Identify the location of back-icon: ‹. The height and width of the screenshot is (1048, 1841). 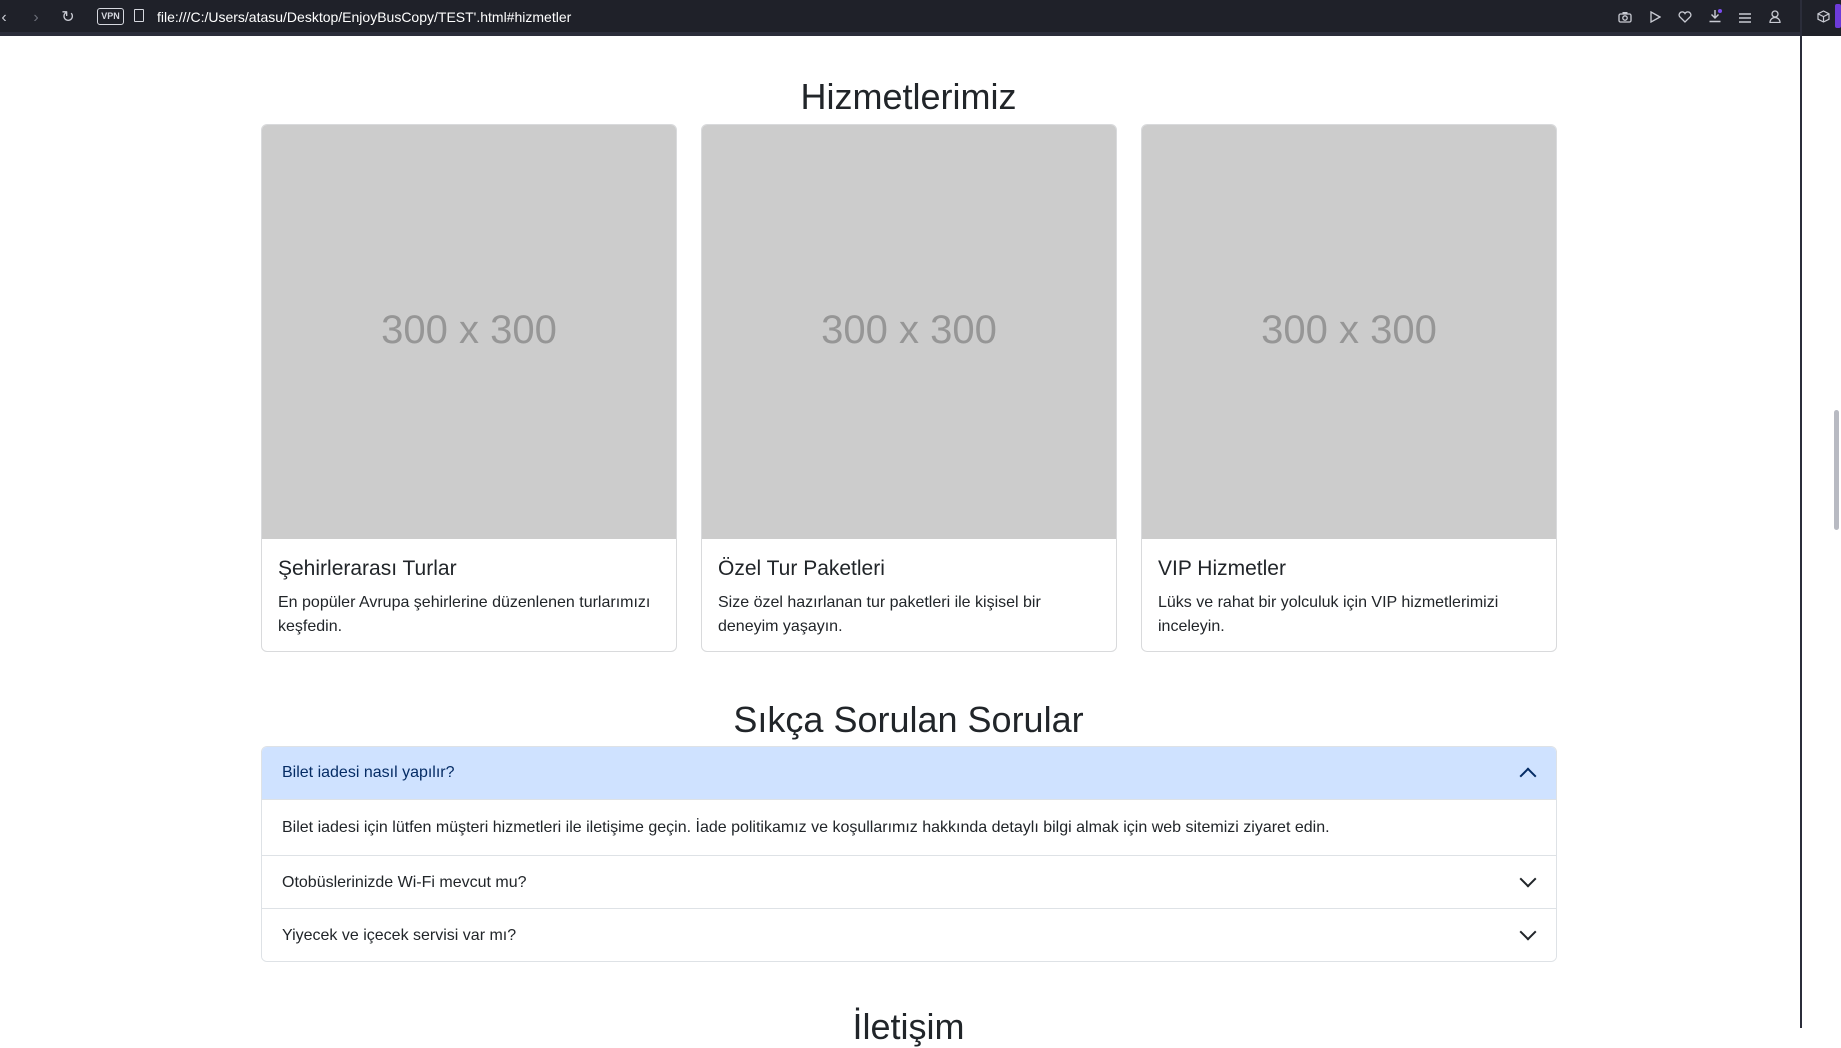
(8, 18).